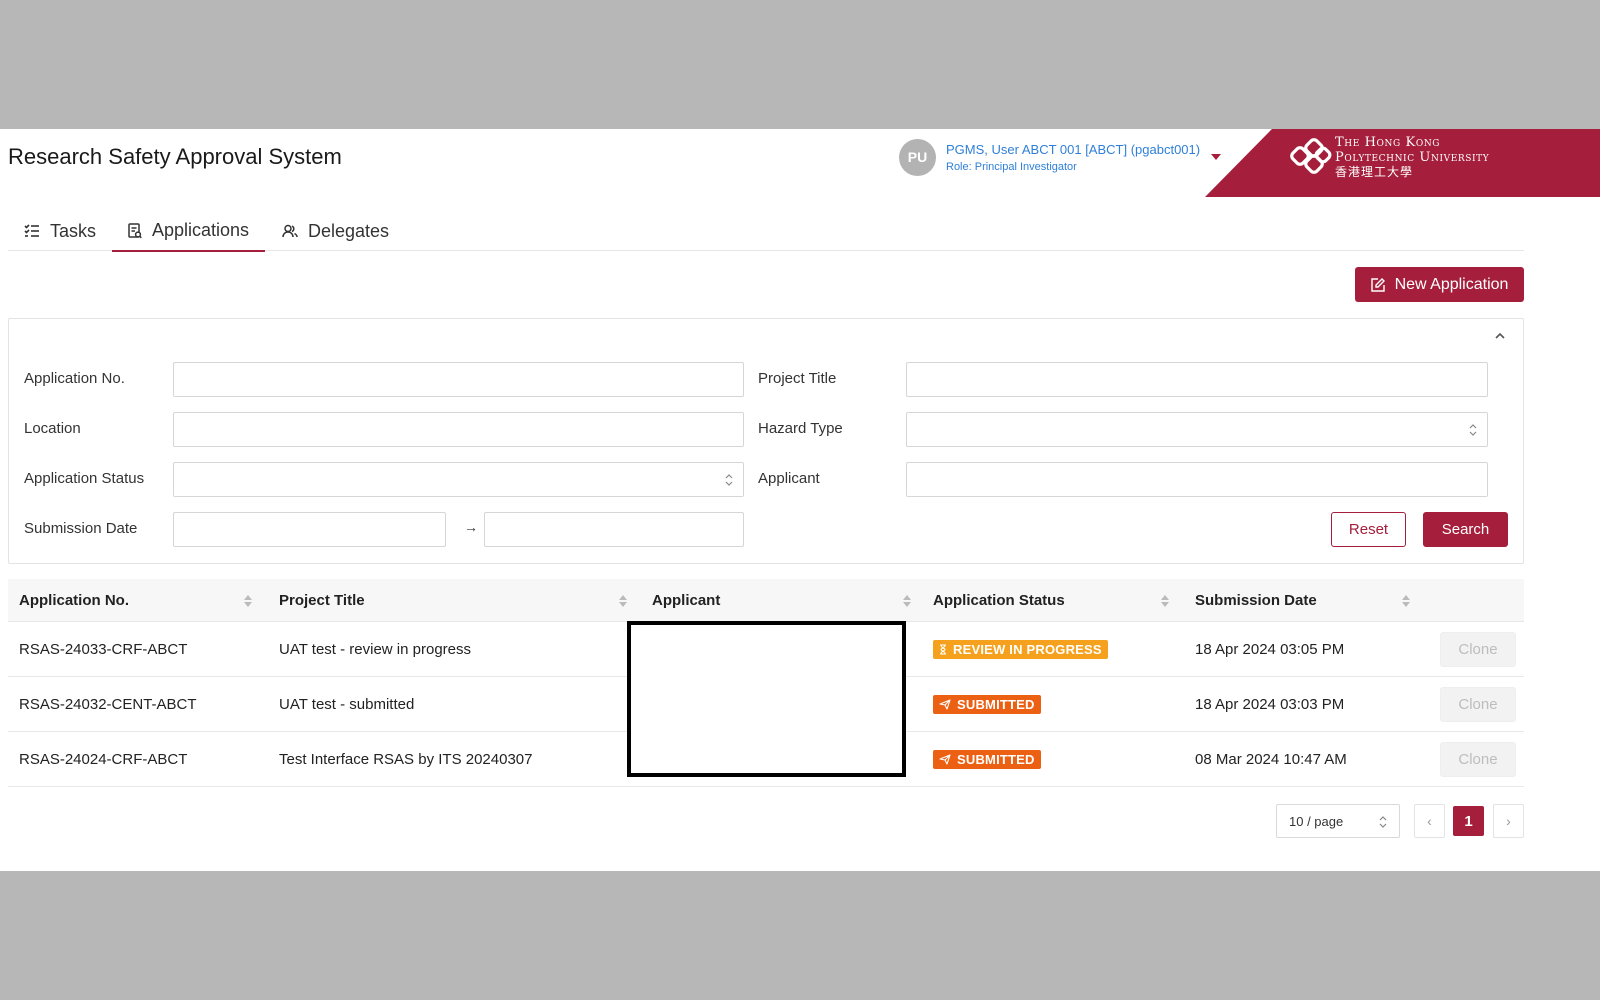 Image resolution: width=1600 pixels, height=1000 pixels. What do you see at coordinates (1311, 156) in the screenshot?
I see `polyu-logo-icon` at bounding box center [1311, 156].